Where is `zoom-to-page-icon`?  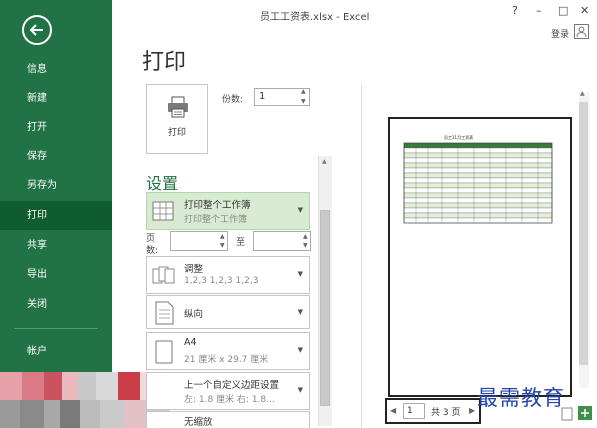
zoom-to-page-icon is located at coordinates (577, 413).